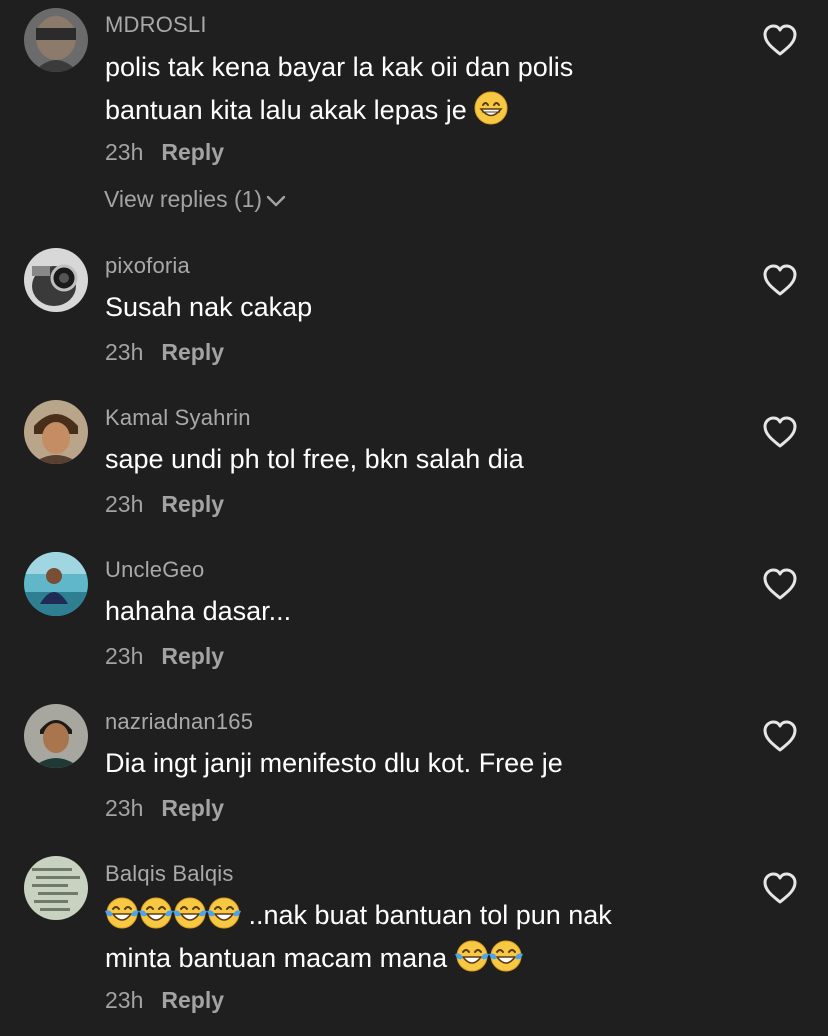 This screenshot has height=1036, width=828. Describe the element at coordinates (195, 199) in the screenshot. I see `view-replies-button: View replies (1)` at that location.